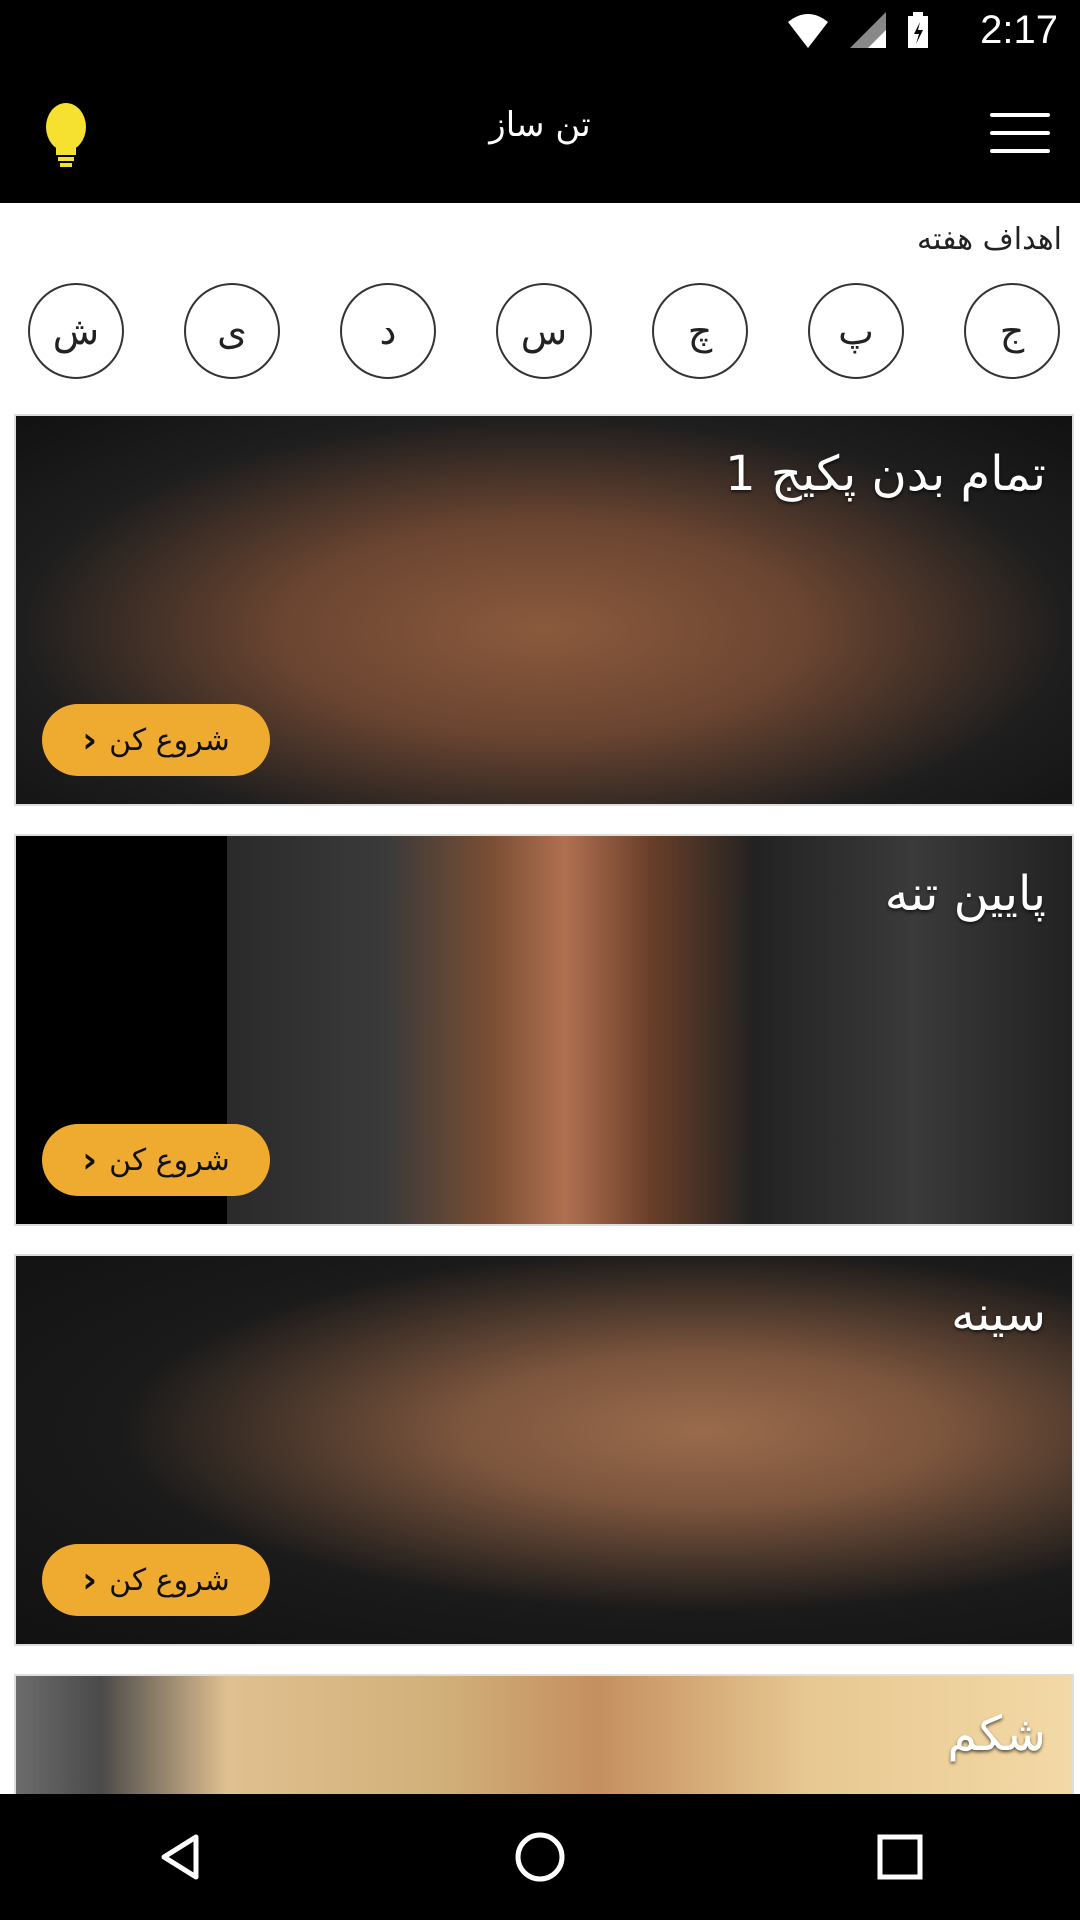  What do you see at coordinates (540, 125) in the screenshot?
I see `app-title: تن ساز` at bounding box center [540, 125].